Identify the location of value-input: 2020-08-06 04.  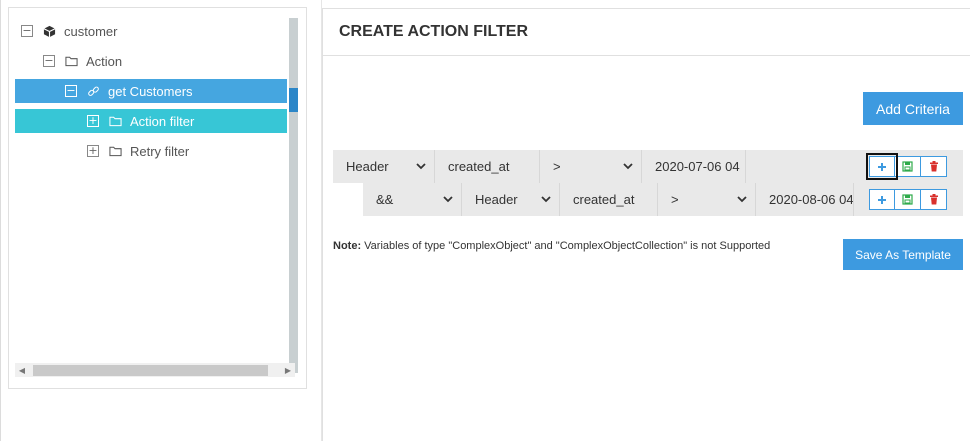
(805, 199).